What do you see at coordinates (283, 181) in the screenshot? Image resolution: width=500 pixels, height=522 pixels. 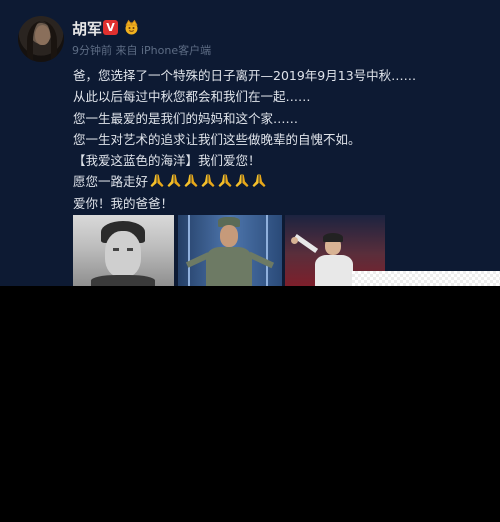 I see `post-line-pray: 愿您一路走好` at bounding box center [283, 181].